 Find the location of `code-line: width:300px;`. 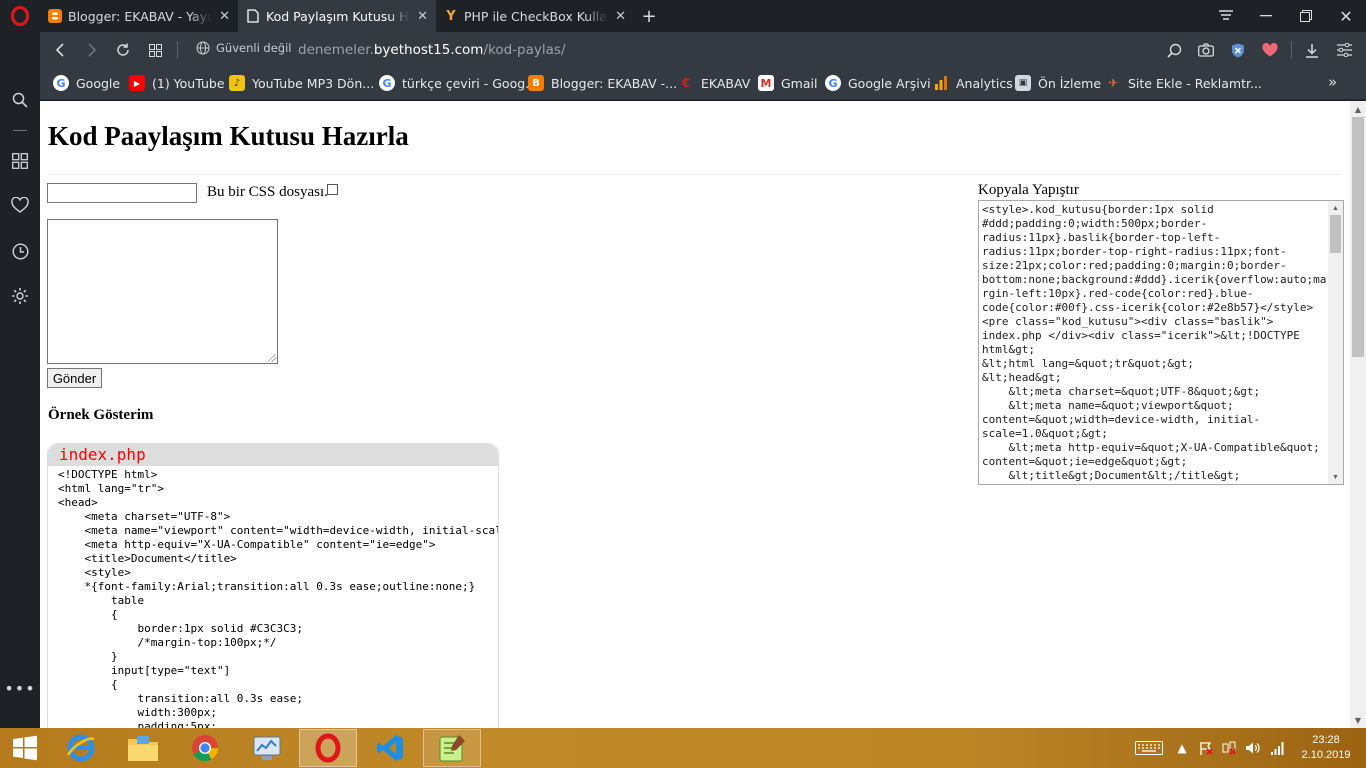

code-line: width:300px; is located at coordinates (137, 712).